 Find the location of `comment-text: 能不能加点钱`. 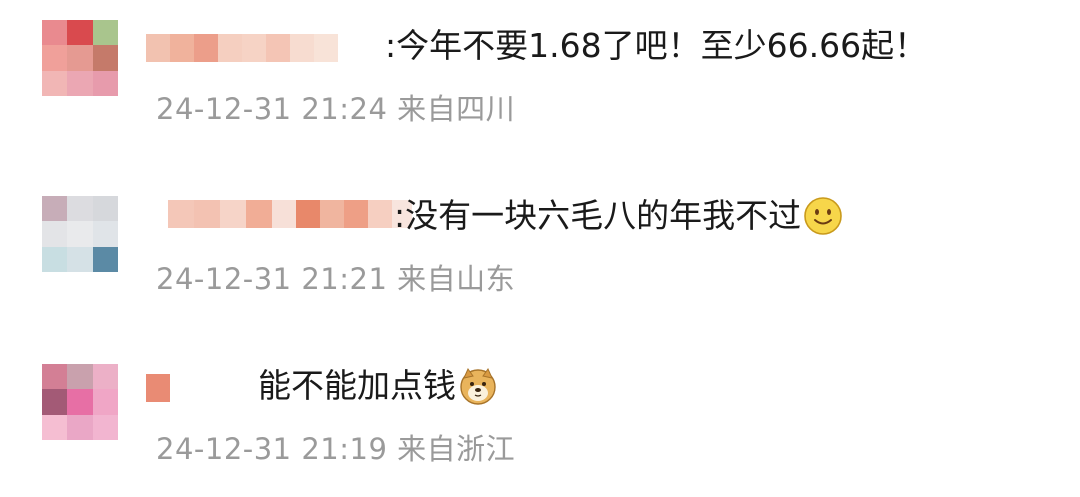

comment-text: 能不能加点钱 is located at coordinates (378, 386).